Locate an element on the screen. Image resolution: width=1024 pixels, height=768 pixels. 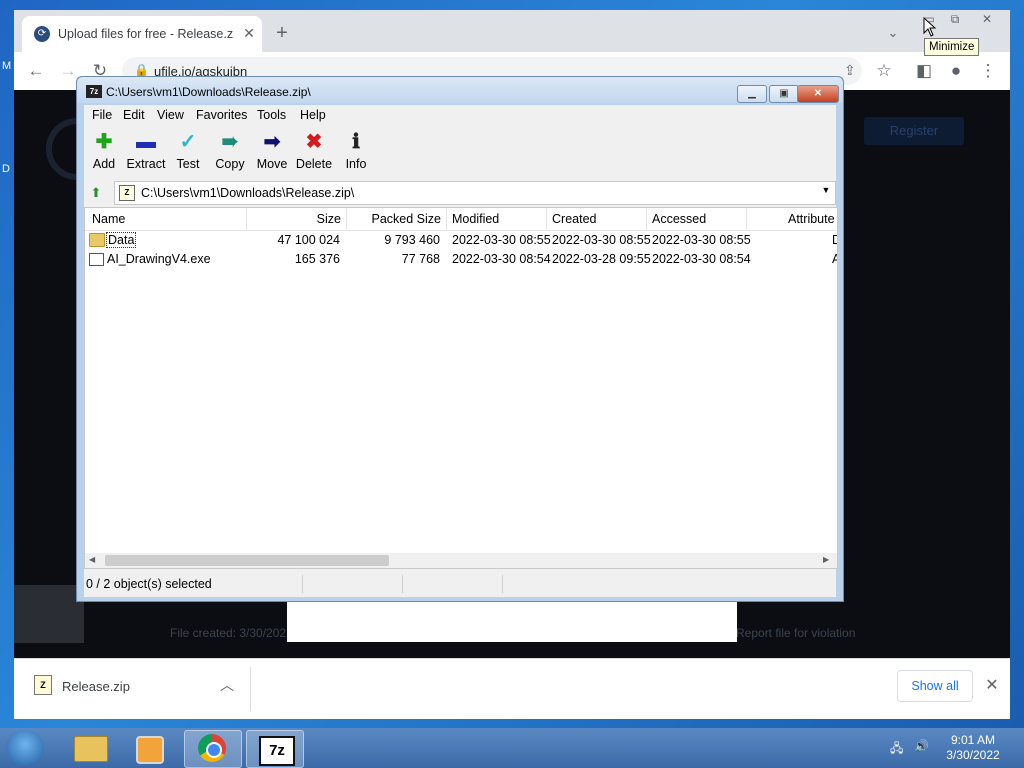
info-button: ℹ Info is located at coordinates (356, 153).